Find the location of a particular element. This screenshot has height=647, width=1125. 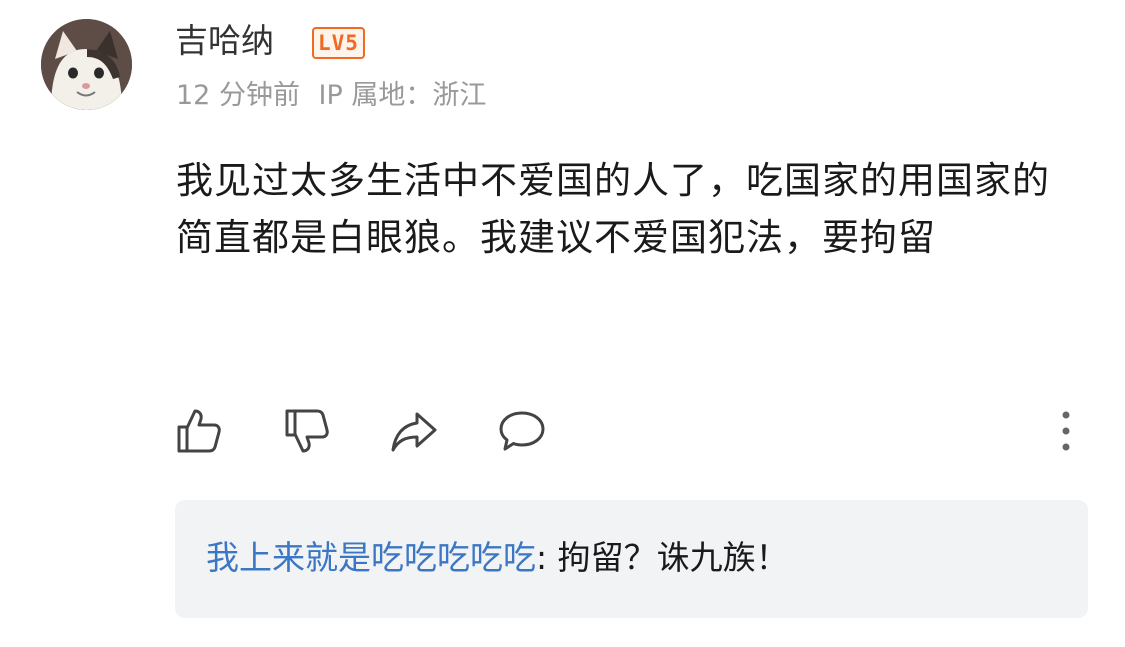

reply-line: 我上来就是吃吃吃吃吃: 拘留？诛九族！ is located at coordinates (497, 558).